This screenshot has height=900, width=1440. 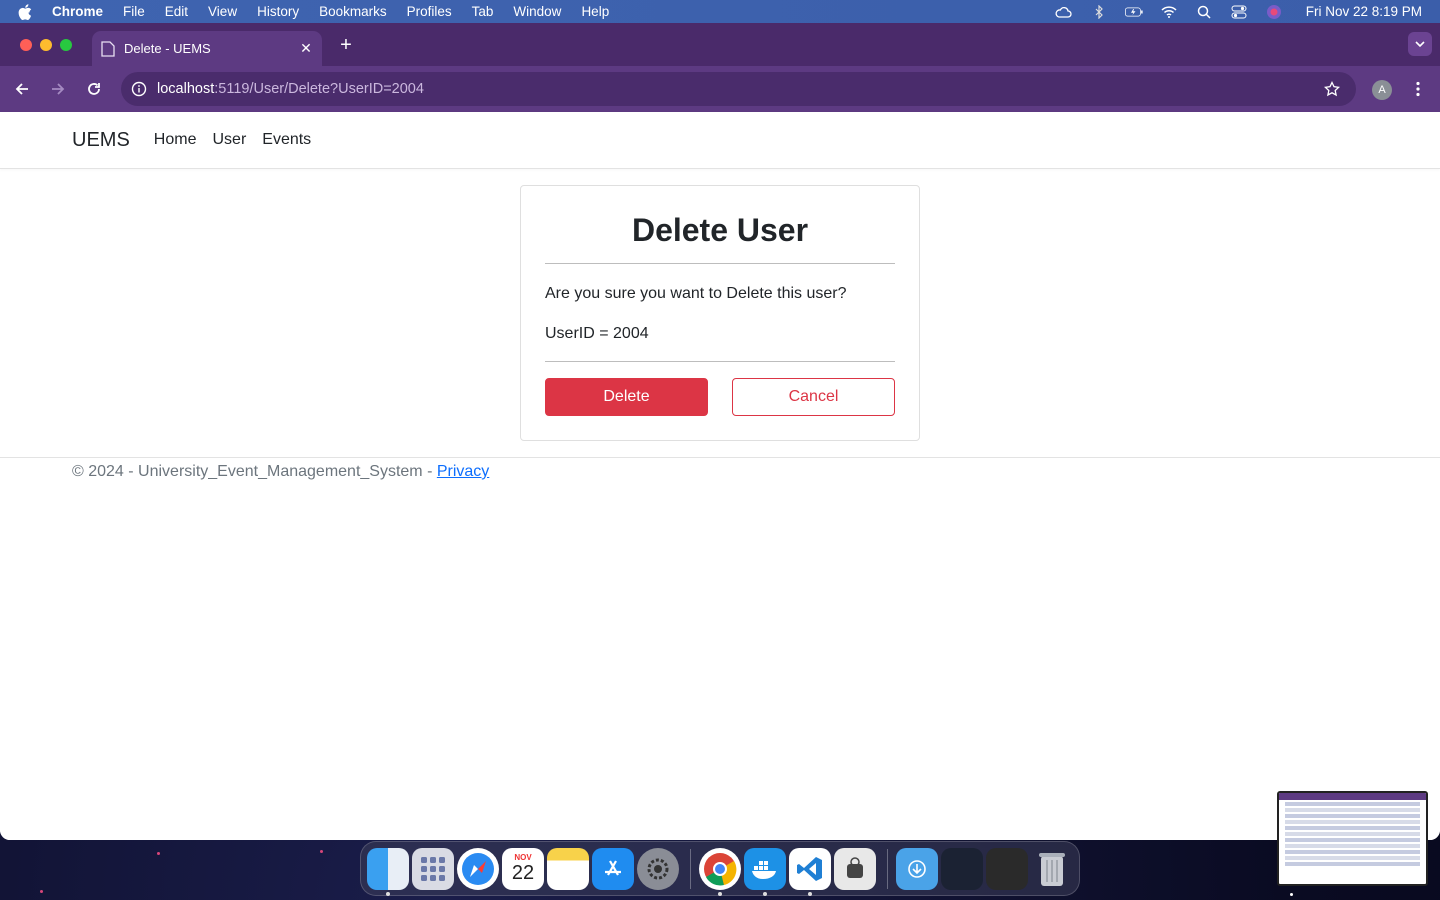 I want to click on url-path: :5119/User/Delete?UserID=2004, so click(x=319, y=89).